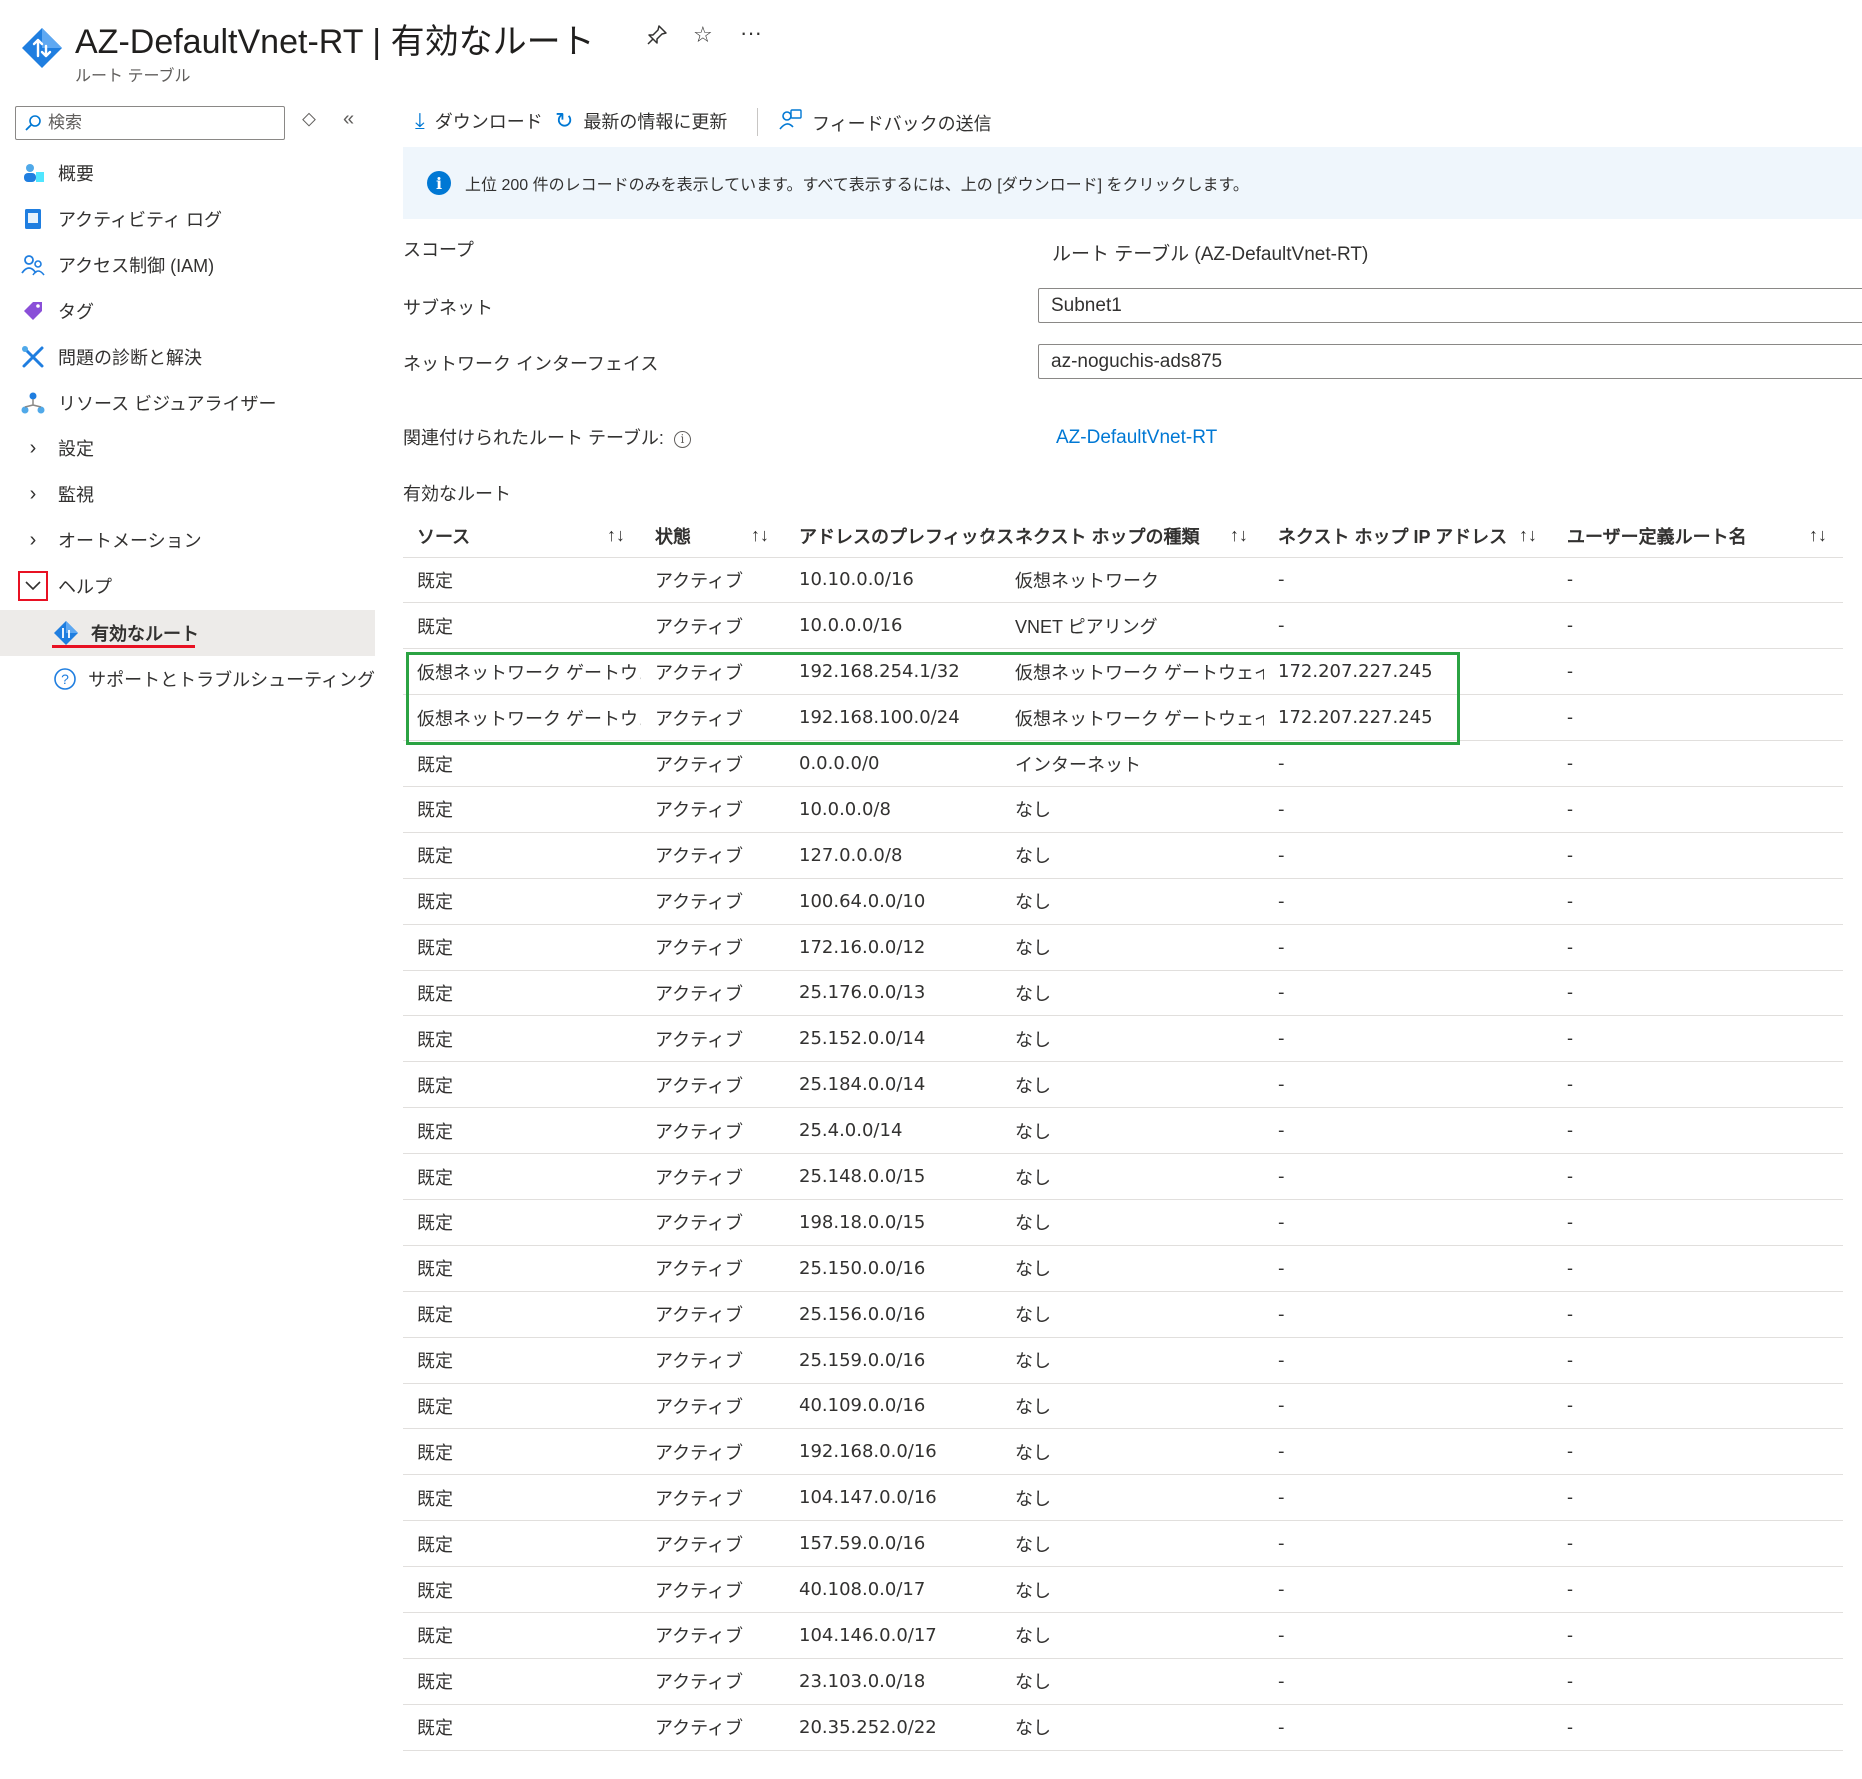 The image size is (1862, 1779). I want to click on sidebar-item-tags: タグ, so click(187, 311).